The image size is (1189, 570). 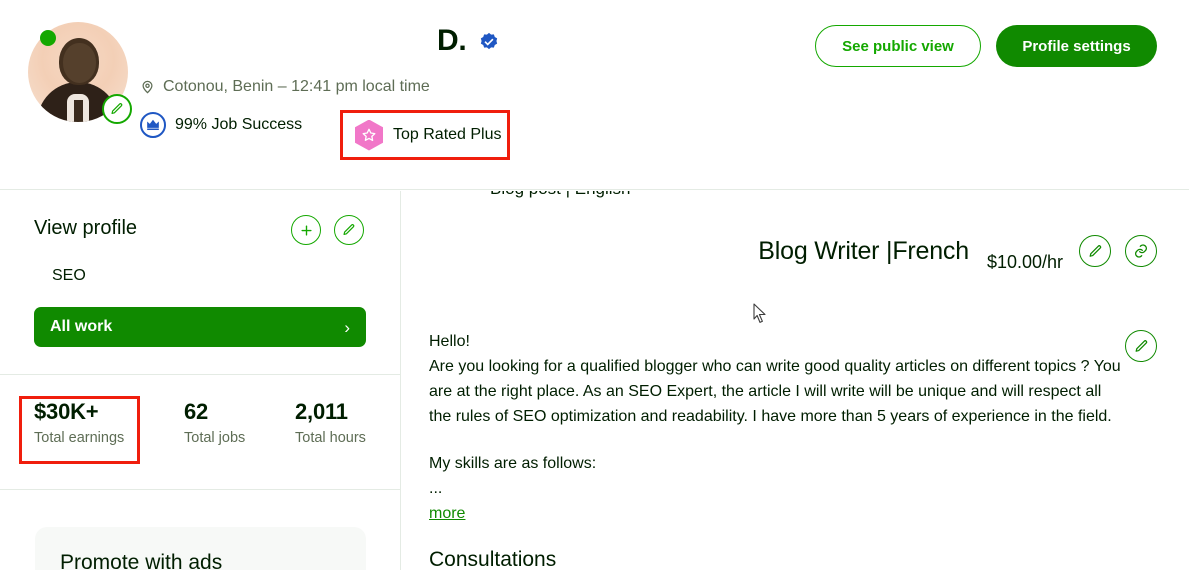 I want to click on top-rated-plus-badge-annotated: Top Rated Plus, so click(x=425, y=135).